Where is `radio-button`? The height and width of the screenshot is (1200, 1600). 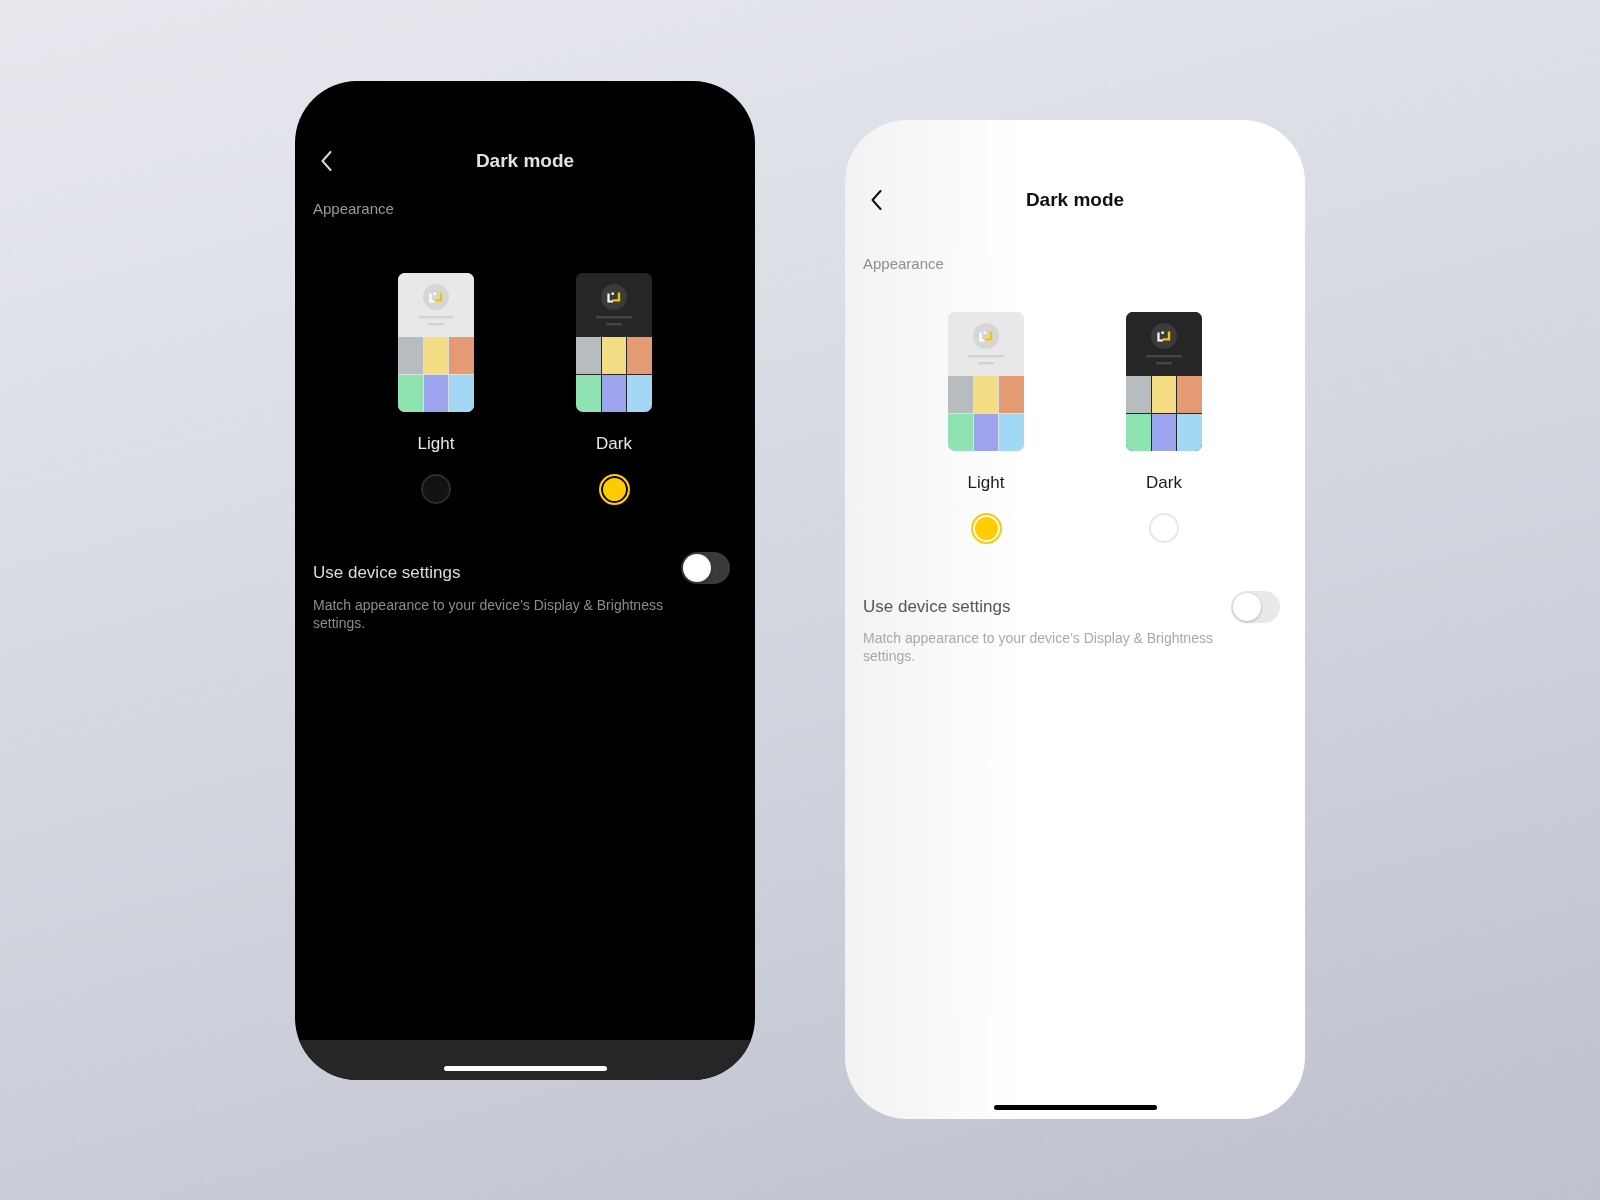 radio-button is located at coordinates (436, 489).